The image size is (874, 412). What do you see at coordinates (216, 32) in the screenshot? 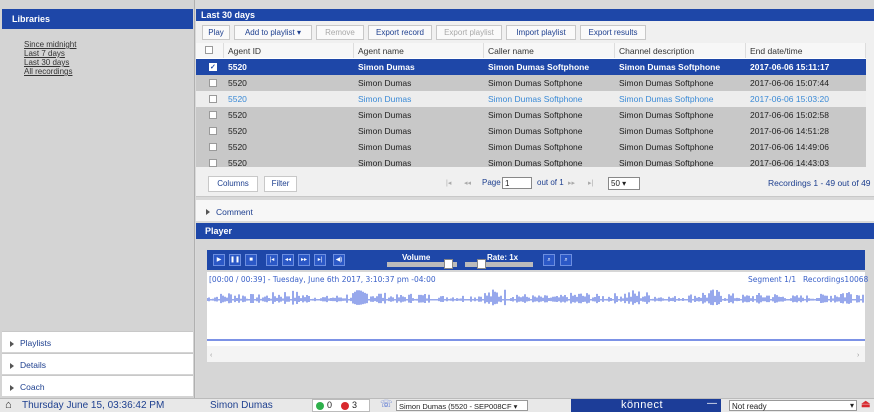
I see `play-button: Play` at bounding box center [216, 32].